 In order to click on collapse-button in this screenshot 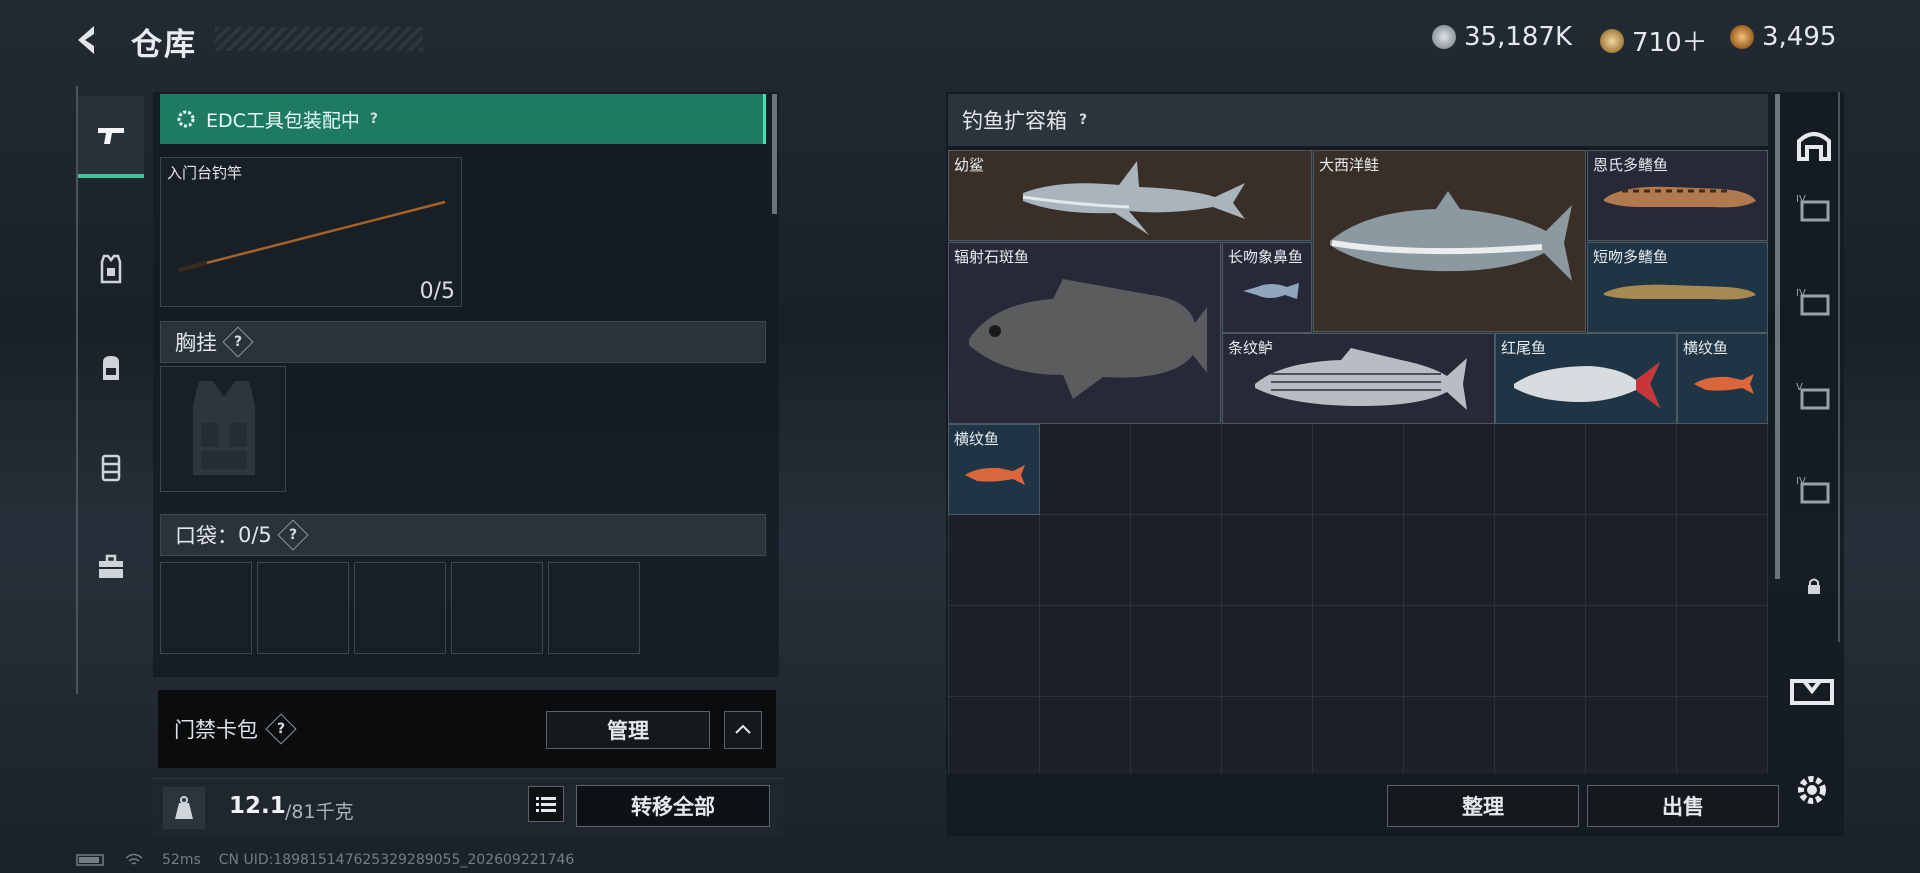, I will do `click(743, 730)`.